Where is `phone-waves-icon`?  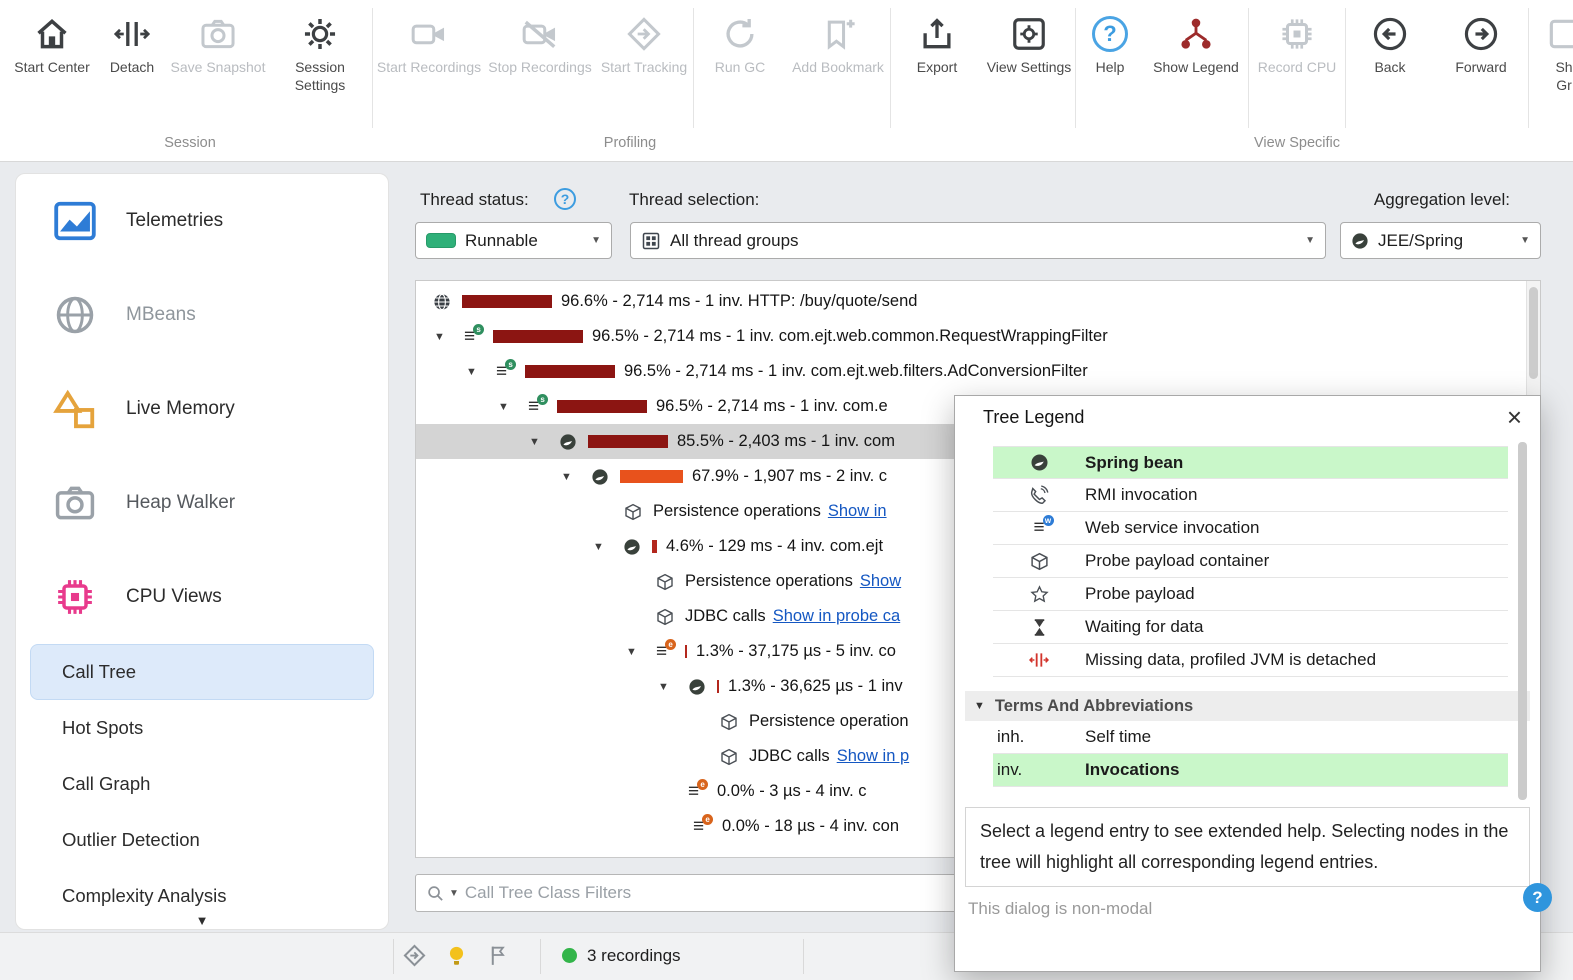 phone-waves-icon is located at coordinates (1039, 495).